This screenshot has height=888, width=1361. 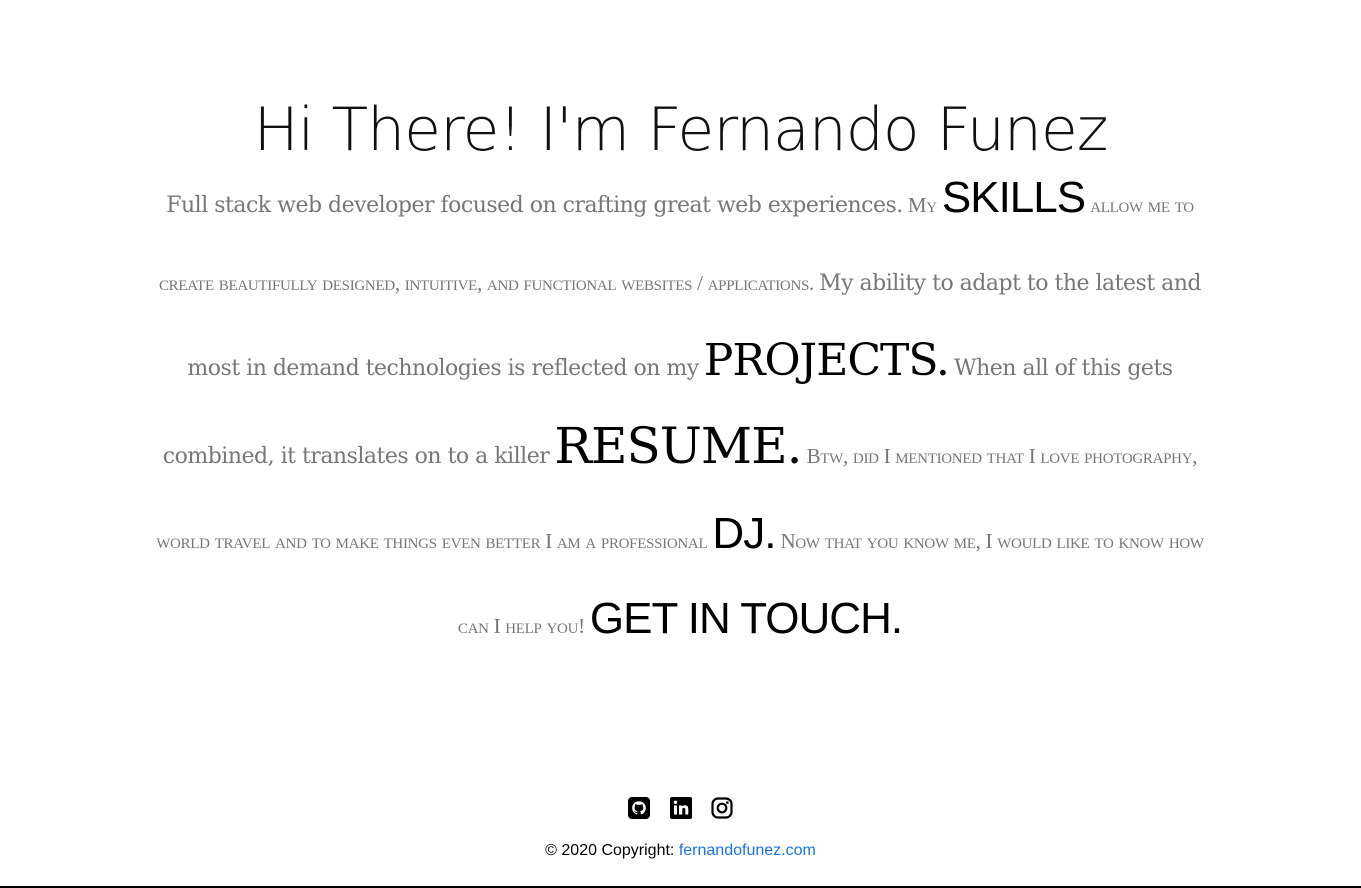 I want to click on social-links, so click(x=680, y=808).